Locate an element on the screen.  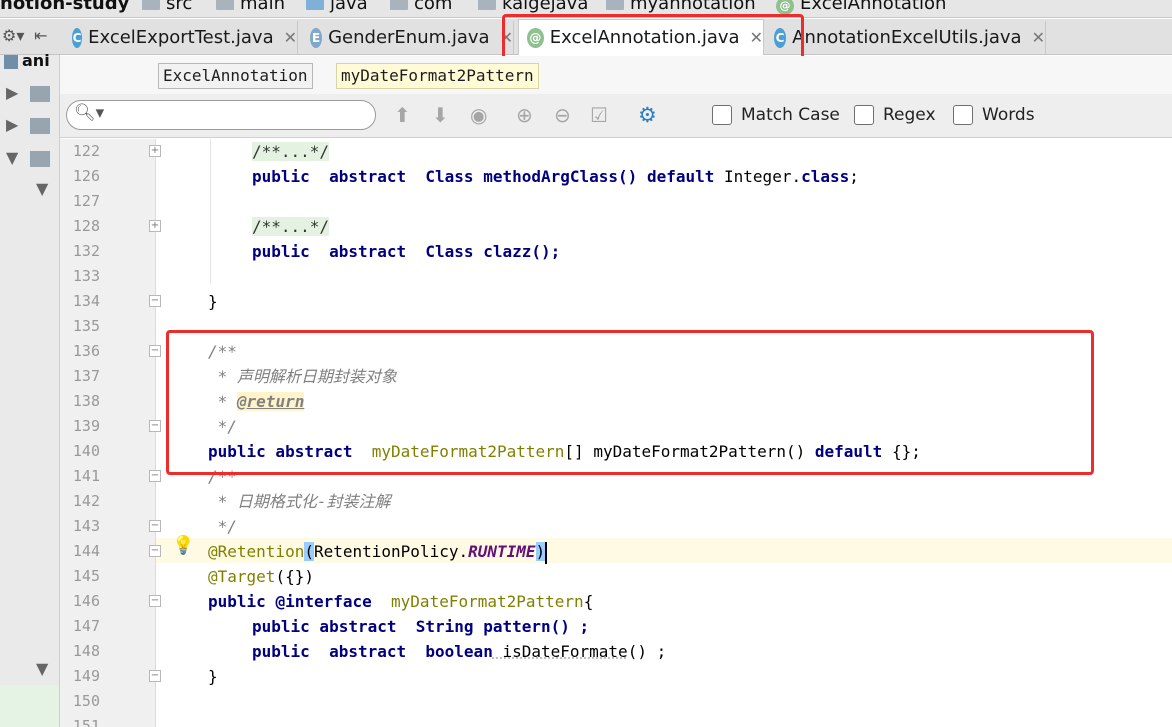
code-breadcrumb: ExcelAnnotation myDateFormat2Pattern is located at coordinates (616, 75).